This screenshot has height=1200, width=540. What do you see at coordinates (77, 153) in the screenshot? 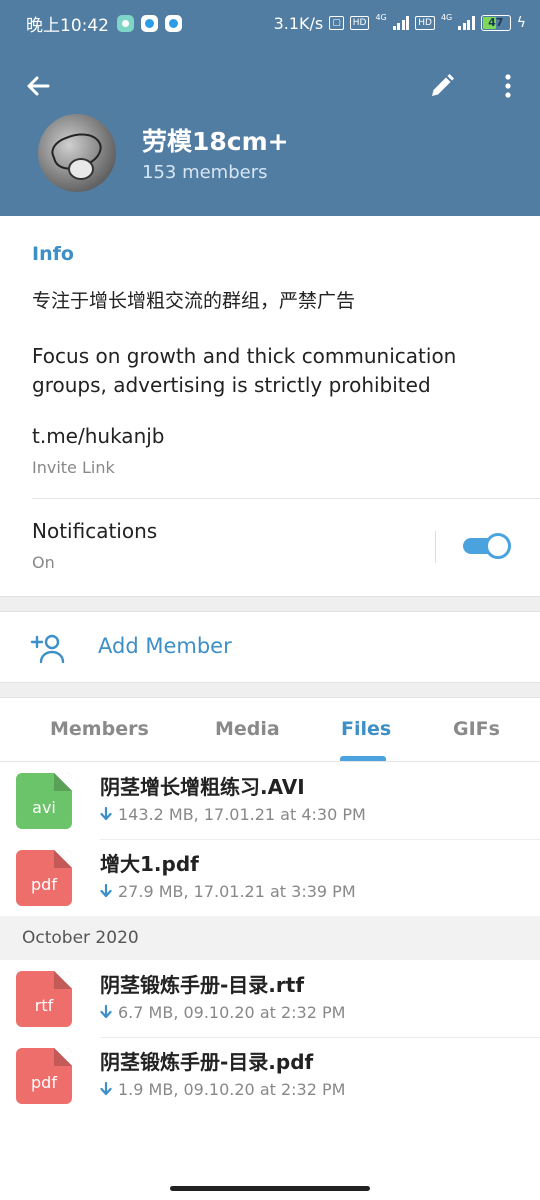
I see `group-avatar` at bounding box center [77, 153].